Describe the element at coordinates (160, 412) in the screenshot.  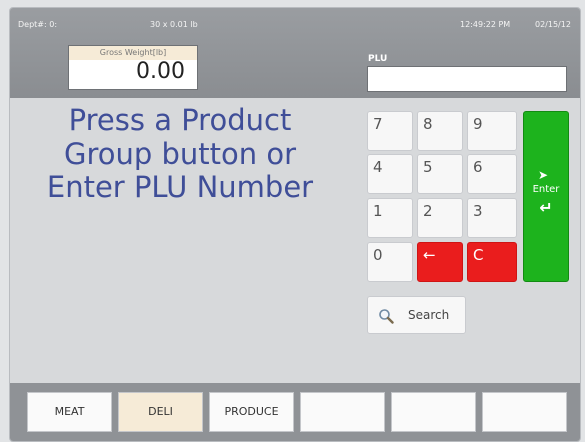
I see `category-deli-button: DELI` at that location.